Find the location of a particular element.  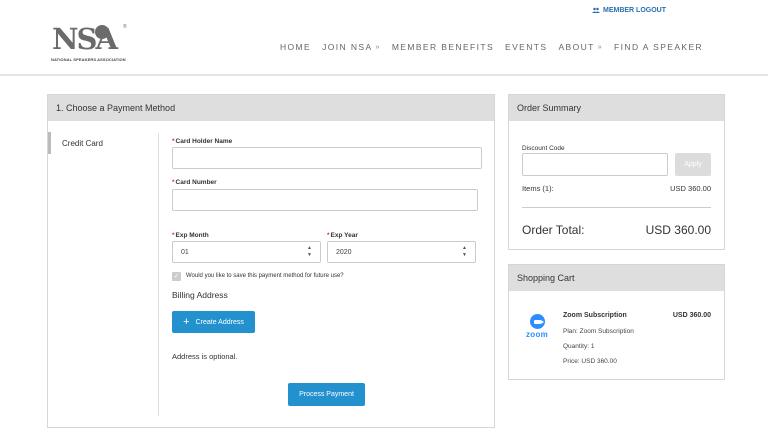

nav-label: MEMBER BENEFITS is located at coordinates (443, 47).